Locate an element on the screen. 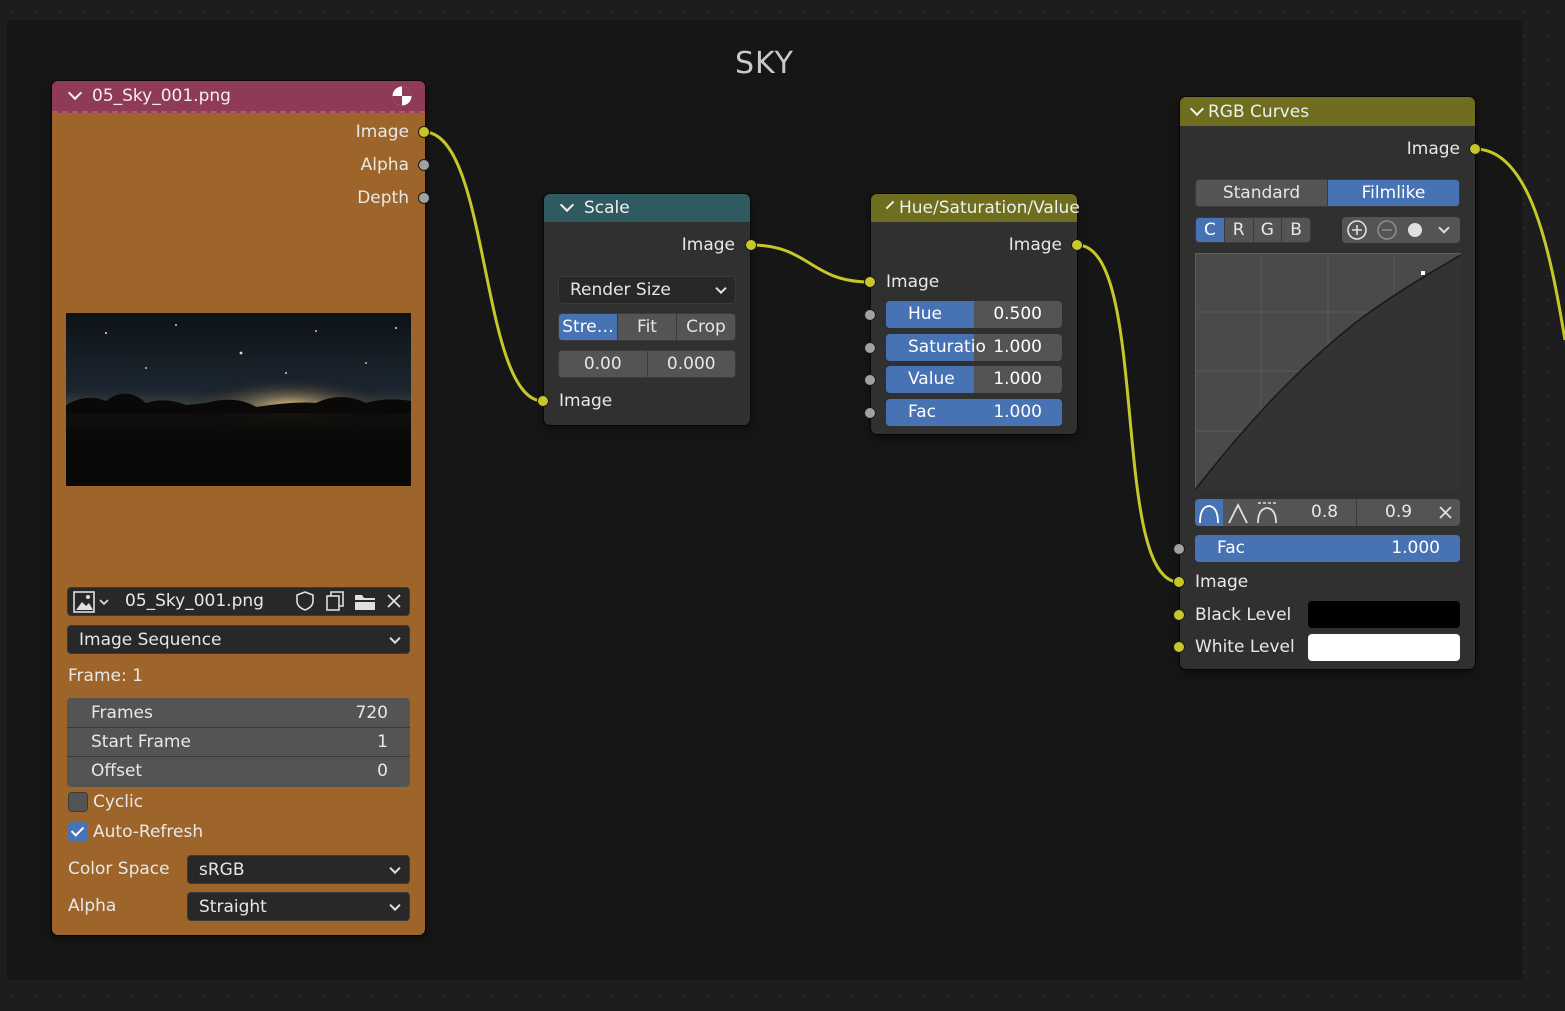 The width and height of the screenshot is (1565, 1011). hsv-output-label: Image is located at coordinates (1035, 245).